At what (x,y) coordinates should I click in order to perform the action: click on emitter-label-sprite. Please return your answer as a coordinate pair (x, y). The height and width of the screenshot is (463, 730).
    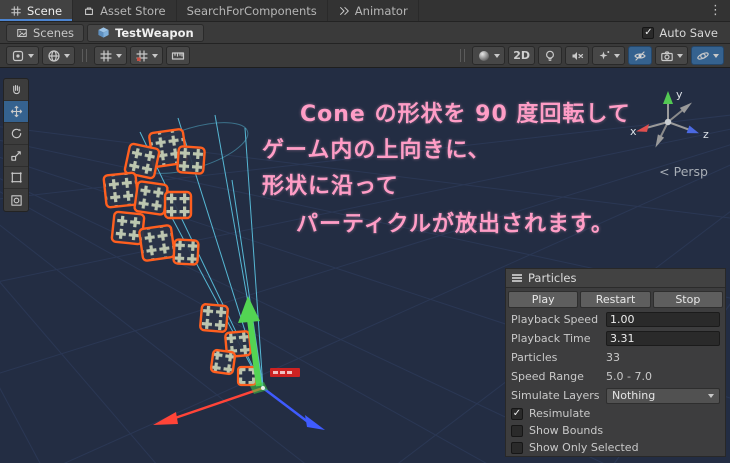
    Looking at the image, I should click on (285, 372).